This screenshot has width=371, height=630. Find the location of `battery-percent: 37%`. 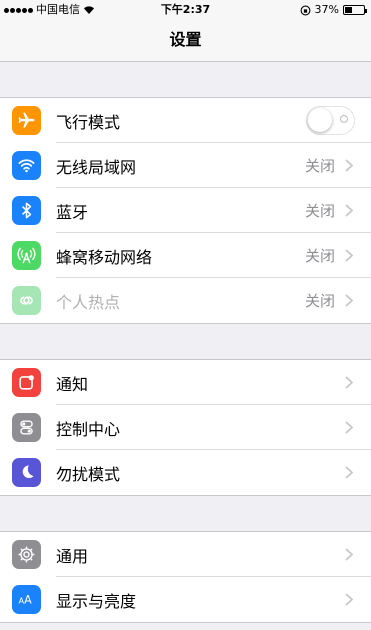

battery-percent: 37% is located at coordinates (326, 9).